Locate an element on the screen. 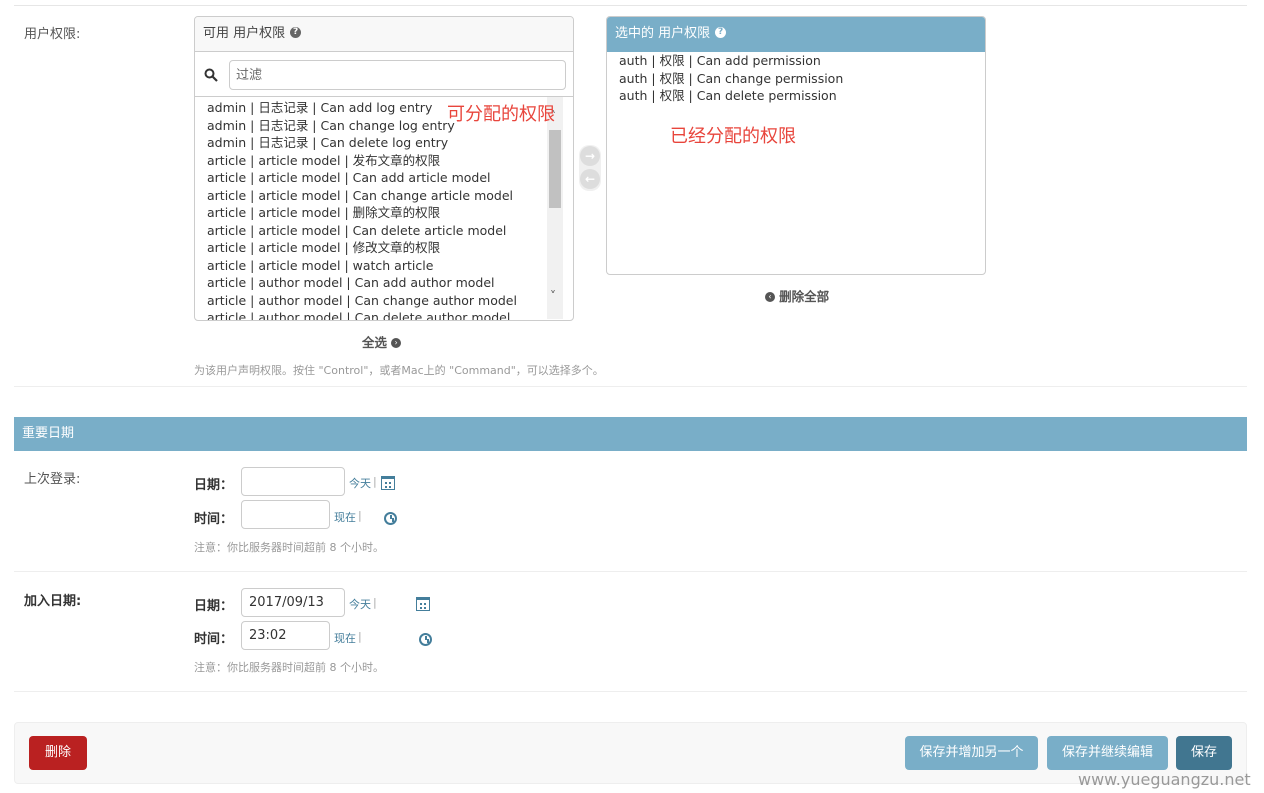  filter-row is located at coordinates (384, 74).